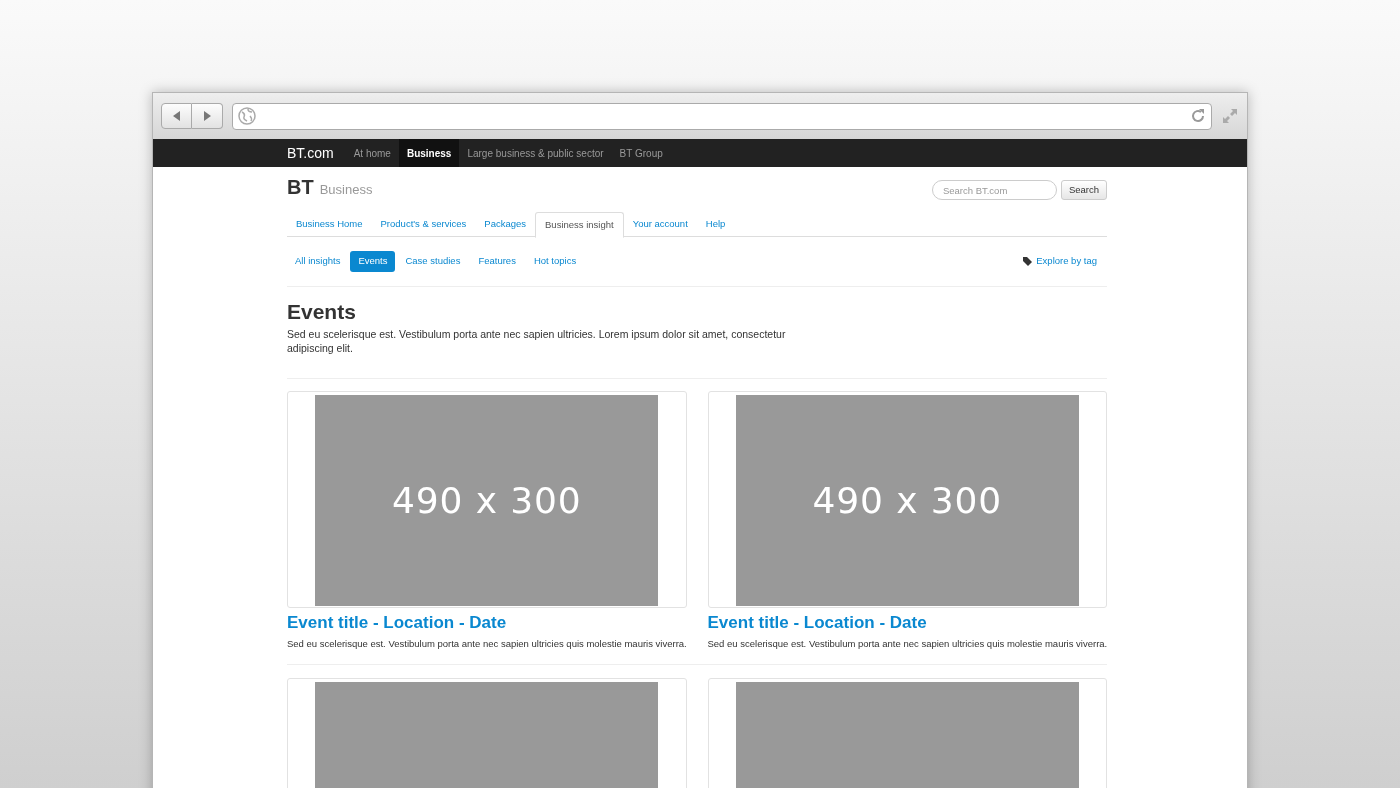 The height and width of the screenshot is (788, 1400). What do you see at coordinates (423, 224) in the screenshot?
I see `nav-tab: Product's & services` at bounding box center [423, 224].